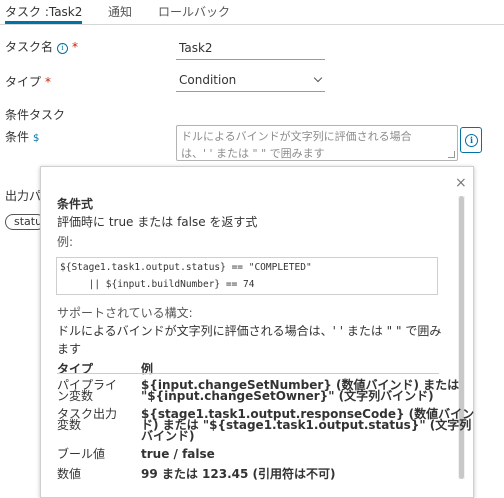  I want to click on dollar-binding-icon: $, so click(36, 138).